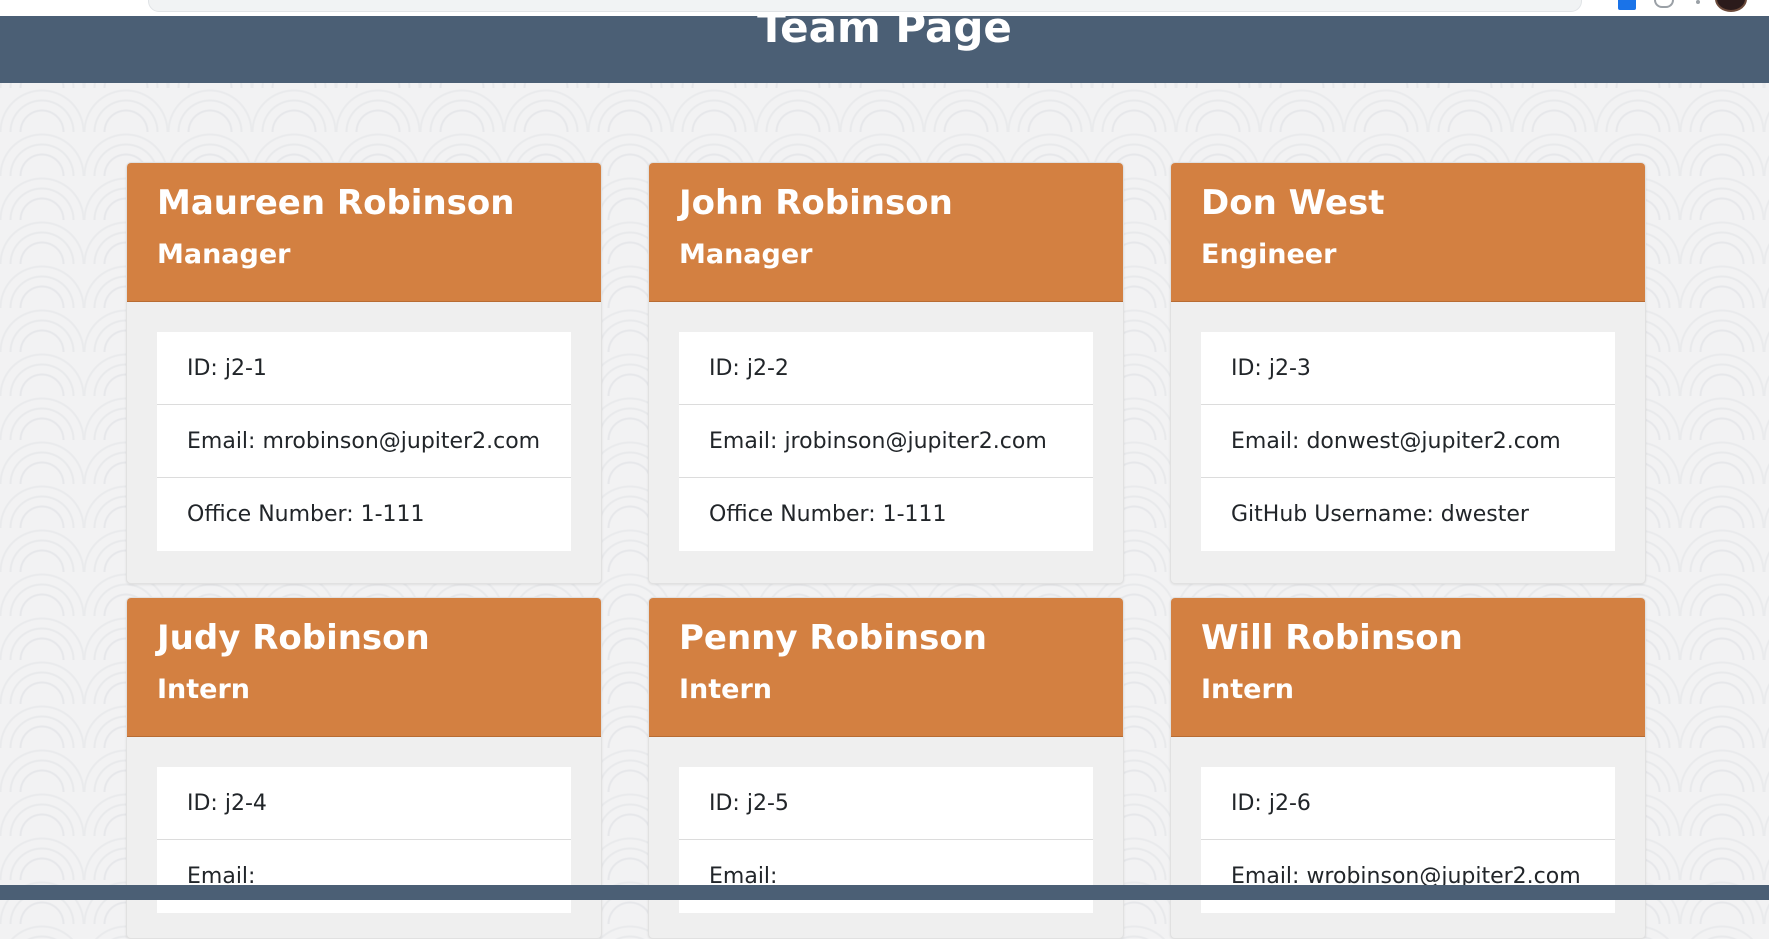  I want to click on employee-email: Email: mrobinson@jupiter2.com, so click(364, 441).